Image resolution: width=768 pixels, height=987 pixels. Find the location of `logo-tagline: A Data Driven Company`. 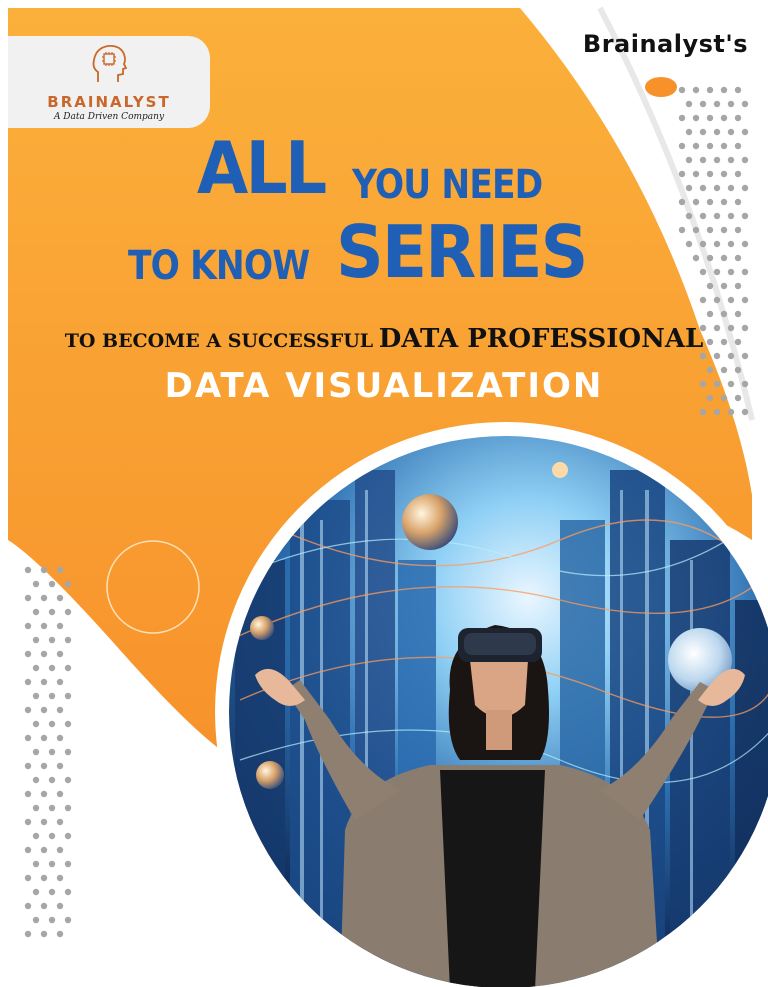

logo-tagline: A Data Driven Company is located at coordinates (109, 117).